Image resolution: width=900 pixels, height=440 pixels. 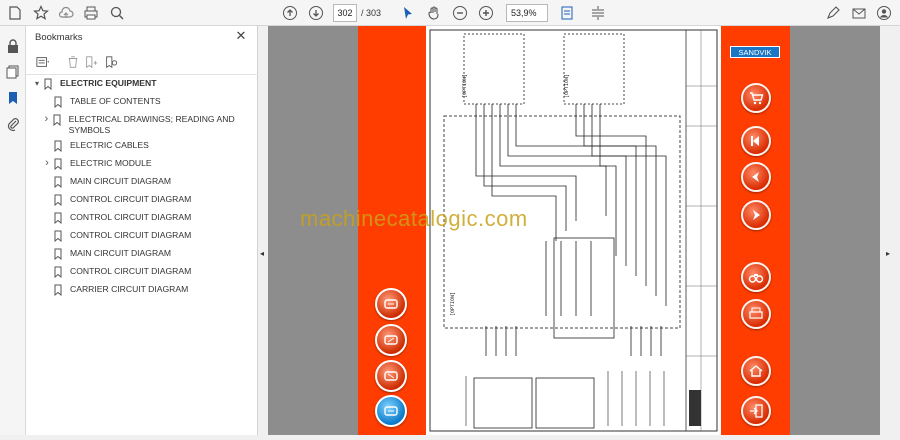 I want to click on close-panel-icon: ✕, so click(x=241, y=36).